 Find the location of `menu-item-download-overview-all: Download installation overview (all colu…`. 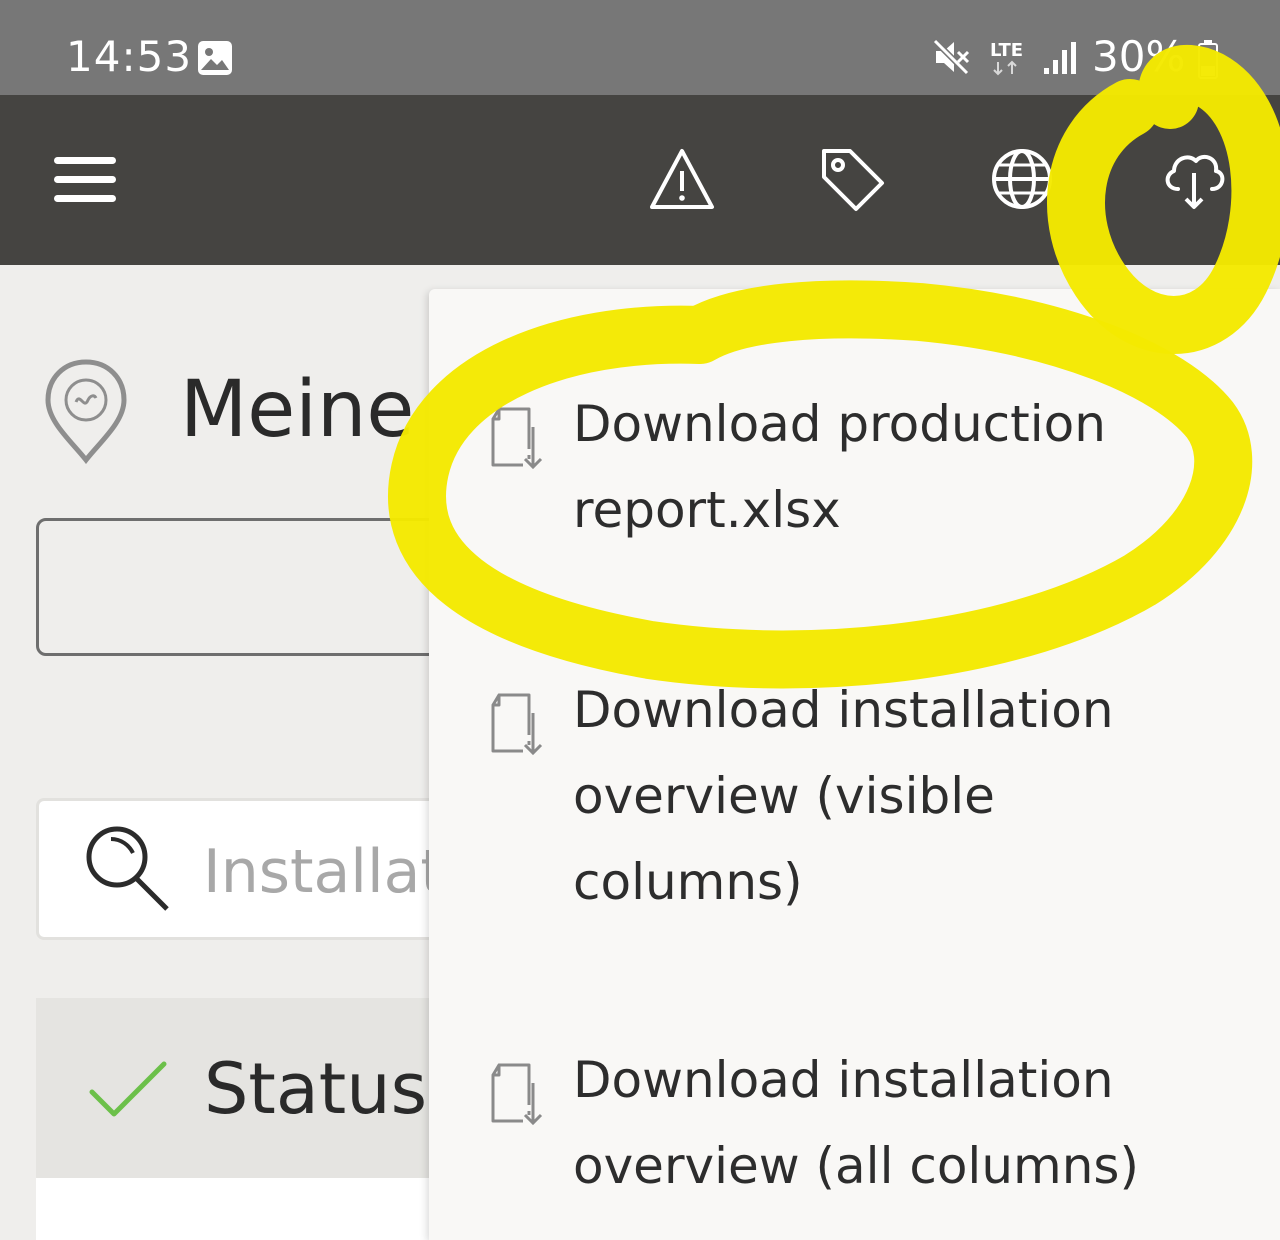

menu-item-download-overview-all: Download installation overview (all colu… is located at coordinates (854, 1145).